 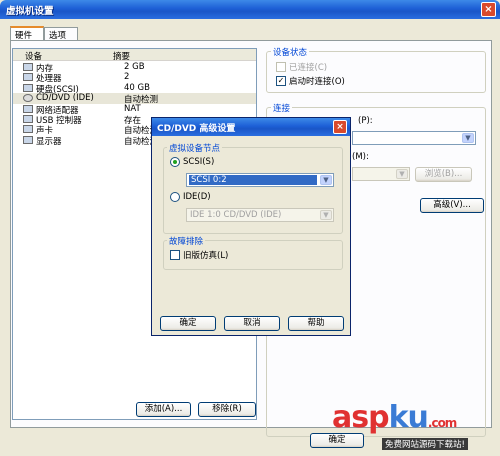 I want to click on device-summary: 2 GB, so click(x=134, y=67).